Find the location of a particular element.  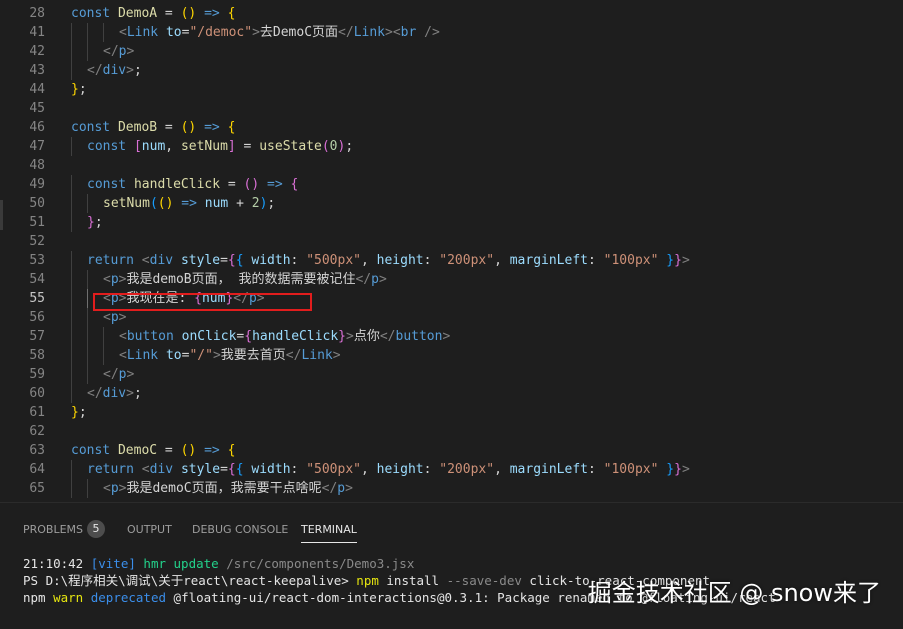

code-line: 28 const DemoA = () => { is located at coordinates (451, 13).